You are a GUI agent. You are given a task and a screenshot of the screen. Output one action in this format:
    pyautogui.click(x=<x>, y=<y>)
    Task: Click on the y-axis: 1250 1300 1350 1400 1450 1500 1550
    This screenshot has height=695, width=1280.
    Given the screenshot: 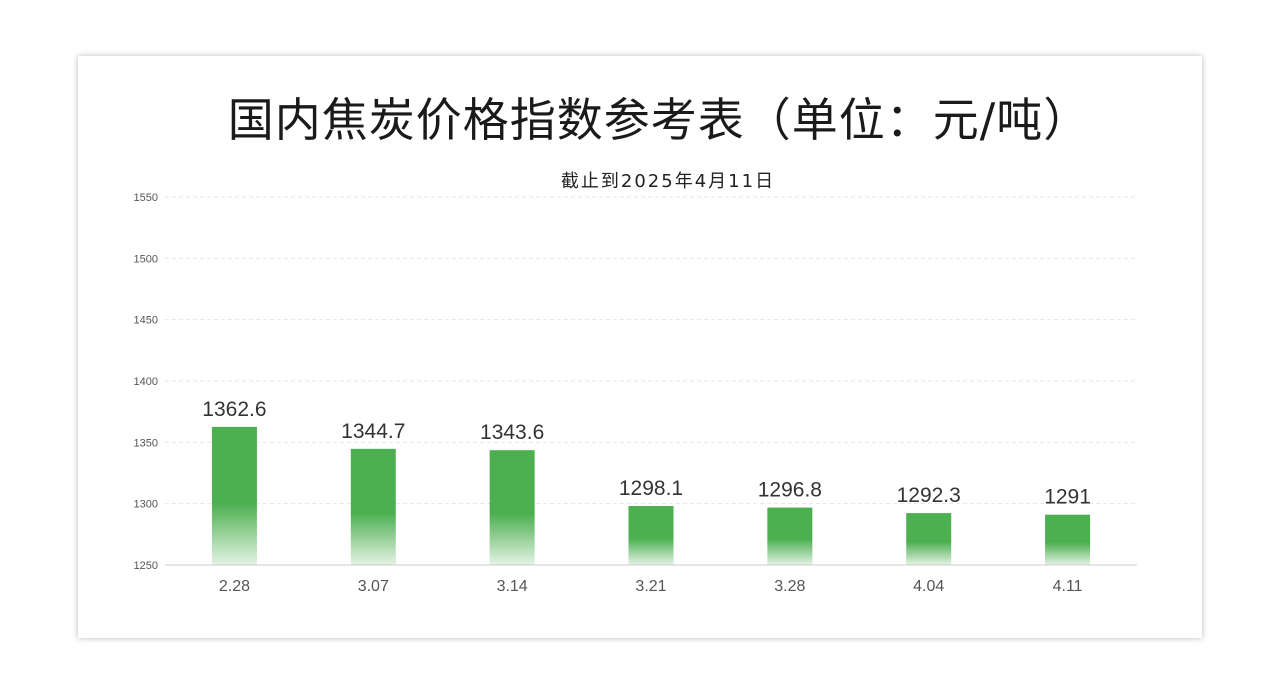 What is the action you would take?
    pyautogui.click(x=146, y=382)
    